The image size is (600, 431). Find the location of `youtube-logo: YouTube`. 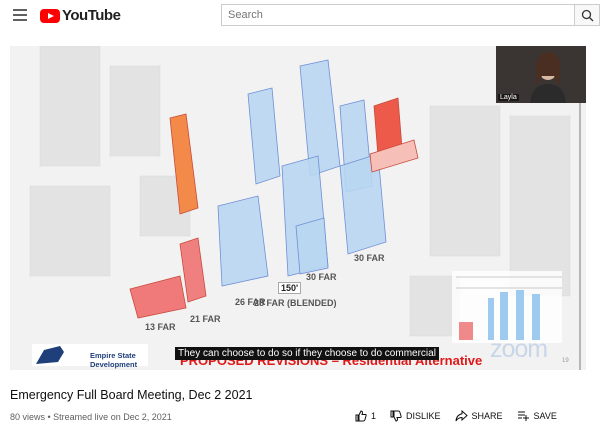

youtube-logo: YouTube is located at coordinates (80, 15).